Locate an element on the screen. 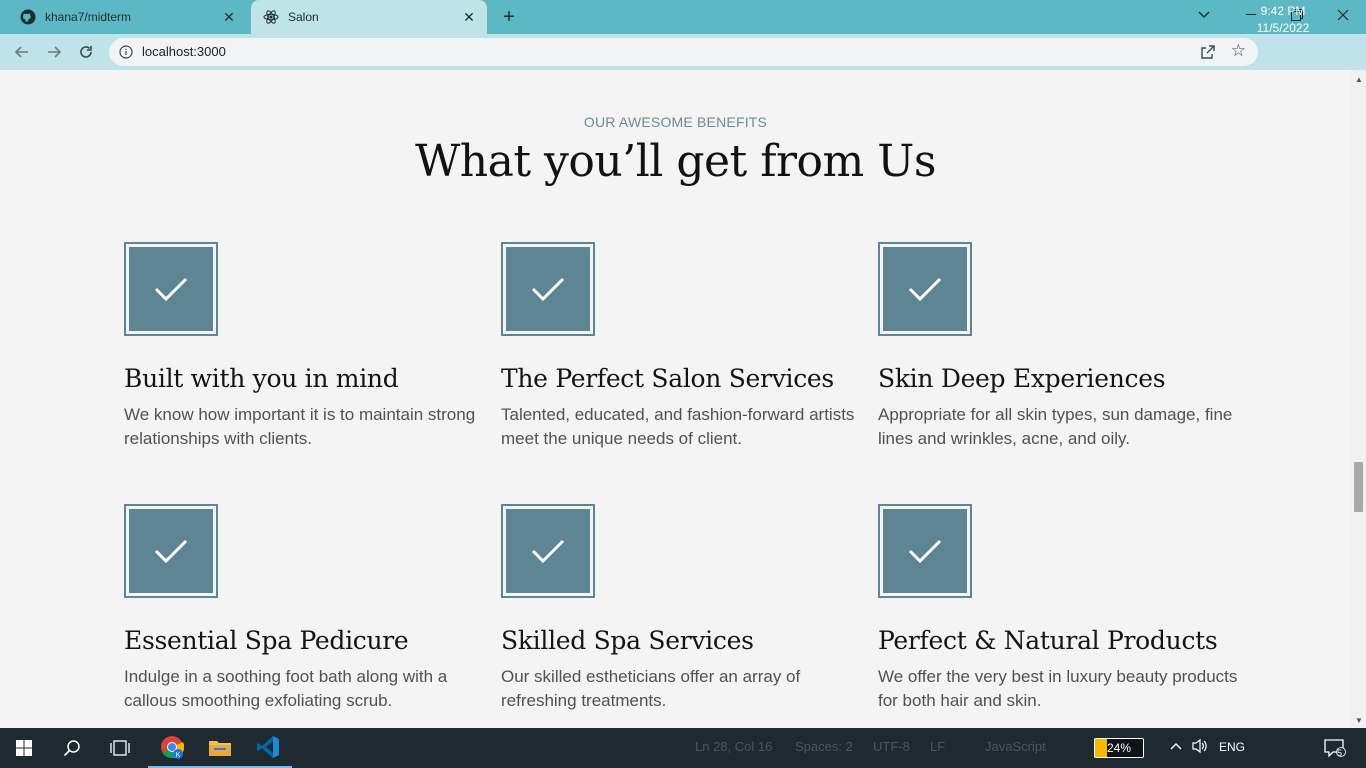 The image size is (1366, 768). close-window-button is located at coordinates (1343, 15).